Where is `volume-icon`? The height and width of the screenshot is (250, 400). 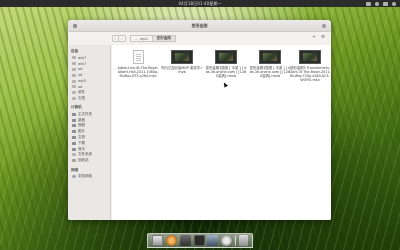
volume-icon is located at coordinates (377, 3).